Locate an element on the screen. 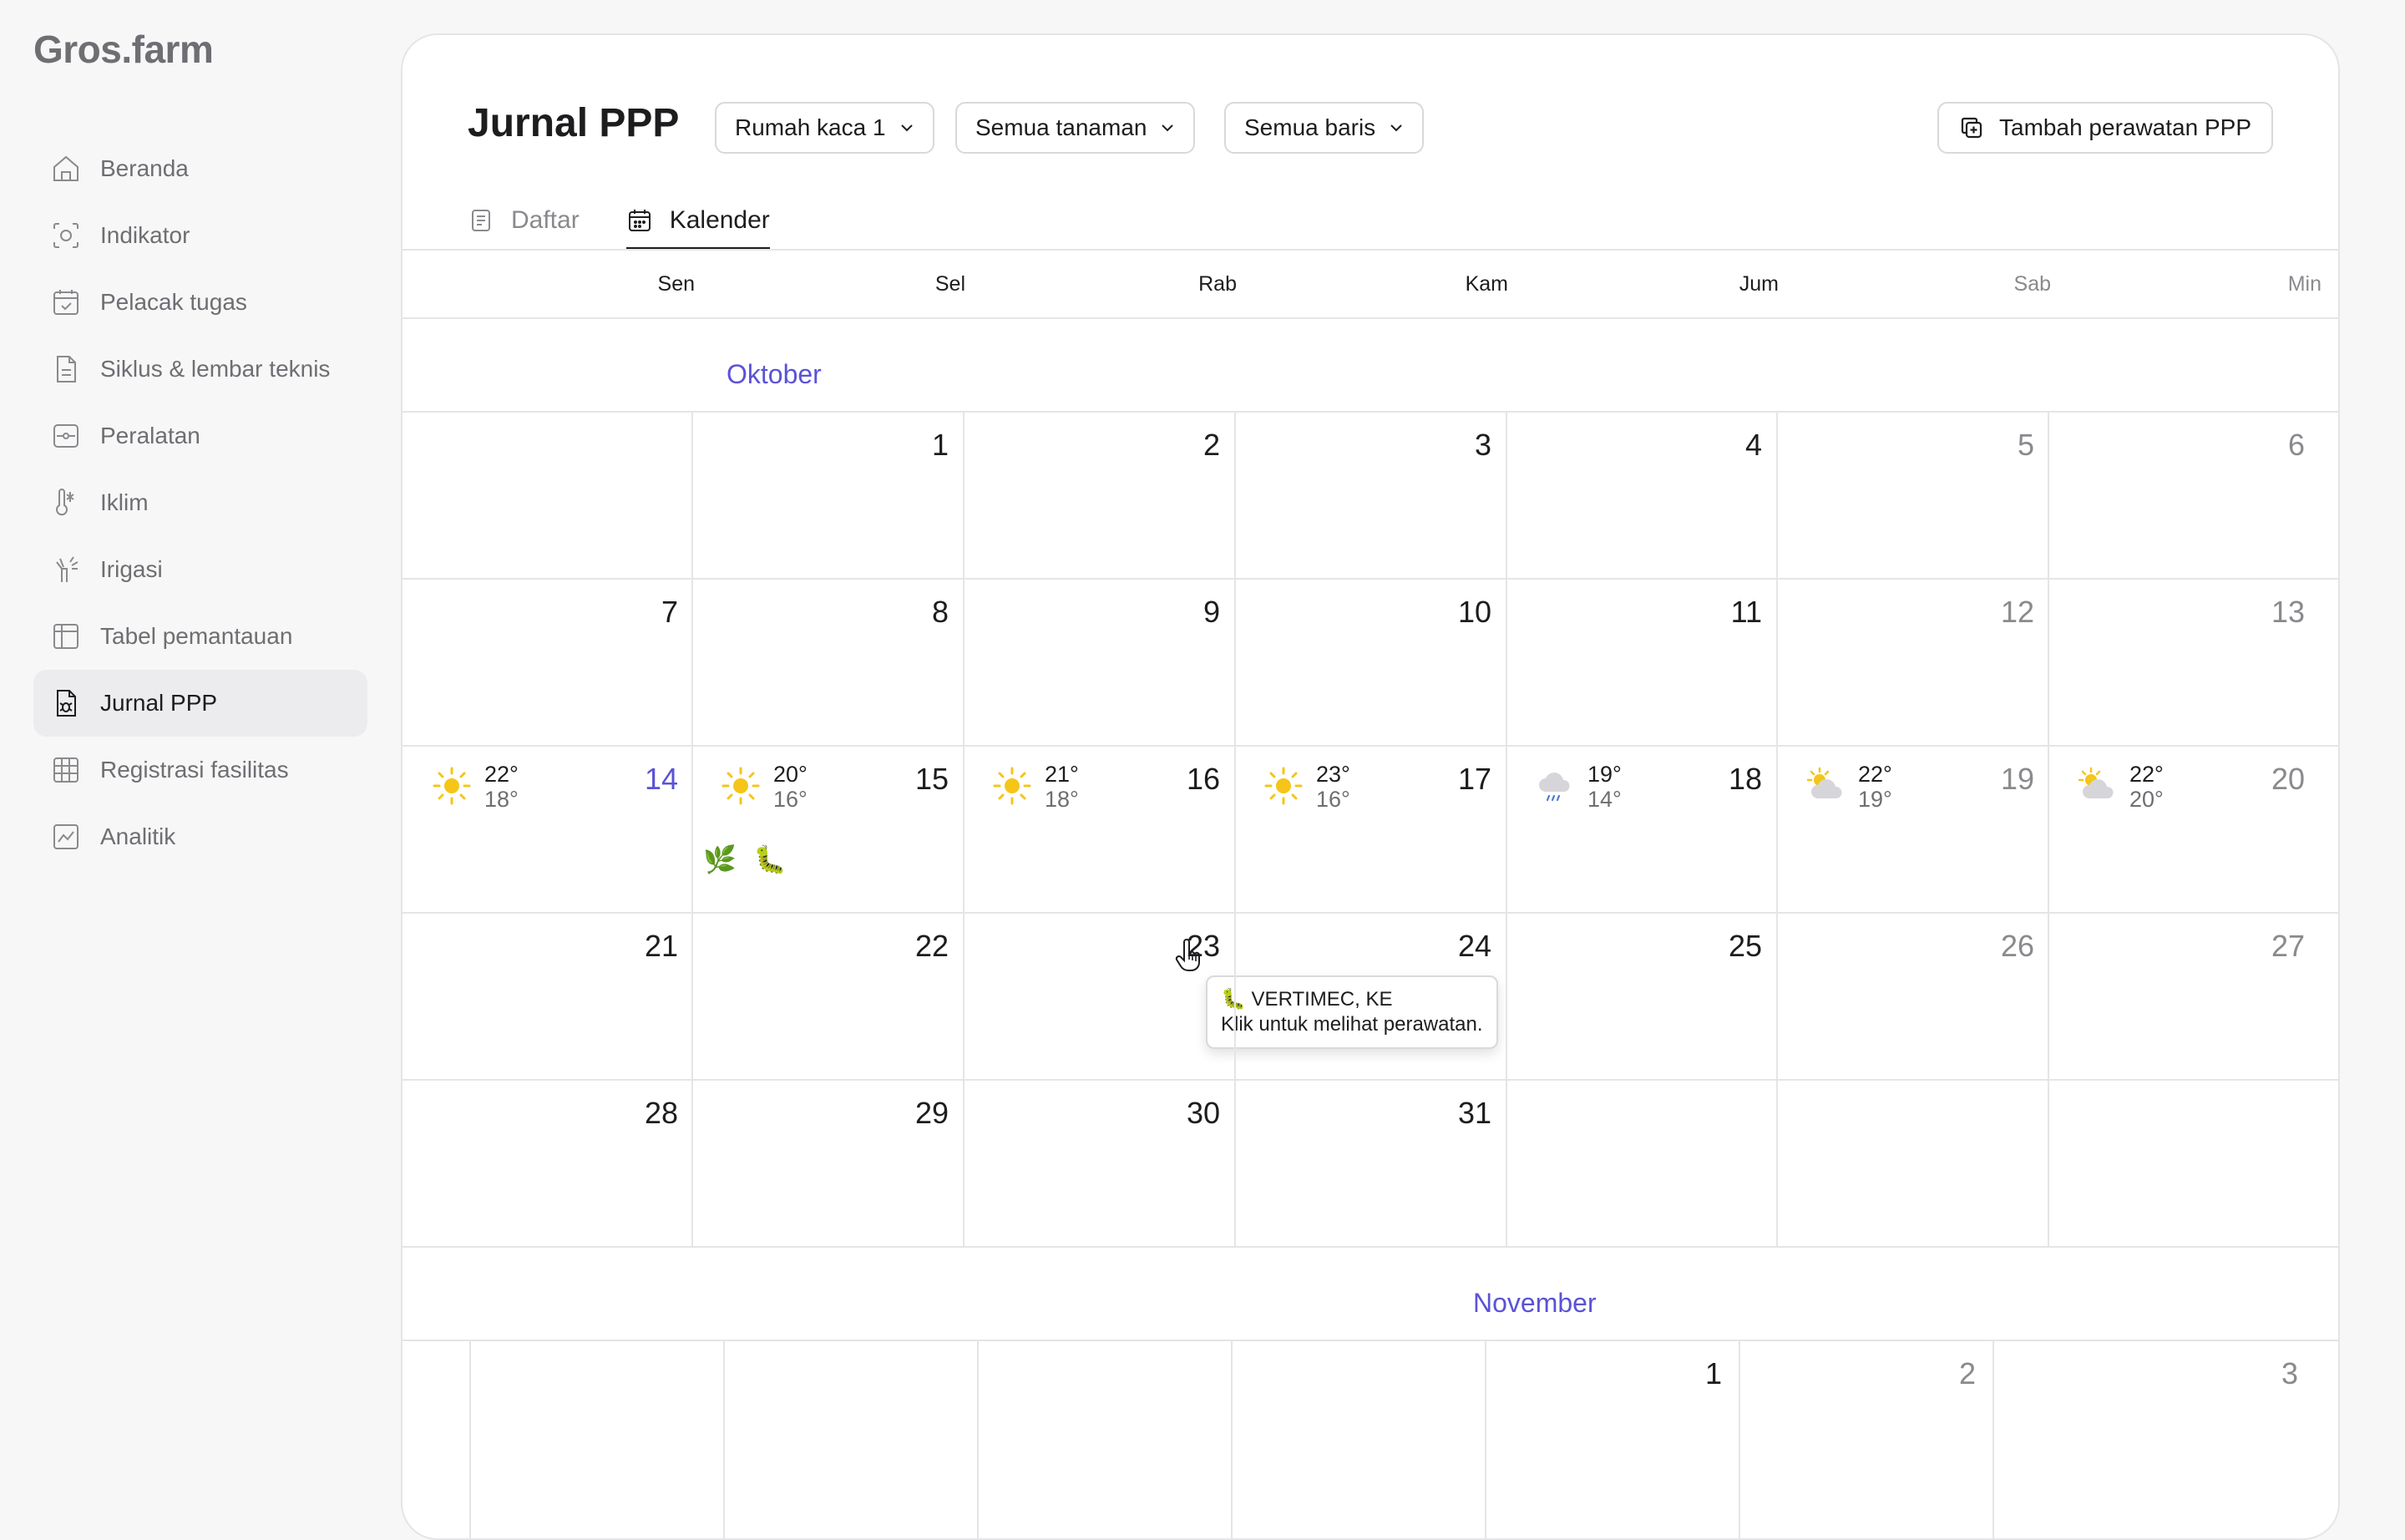  day-number-oct-27: 27 is located at coordinates (2271, 946).